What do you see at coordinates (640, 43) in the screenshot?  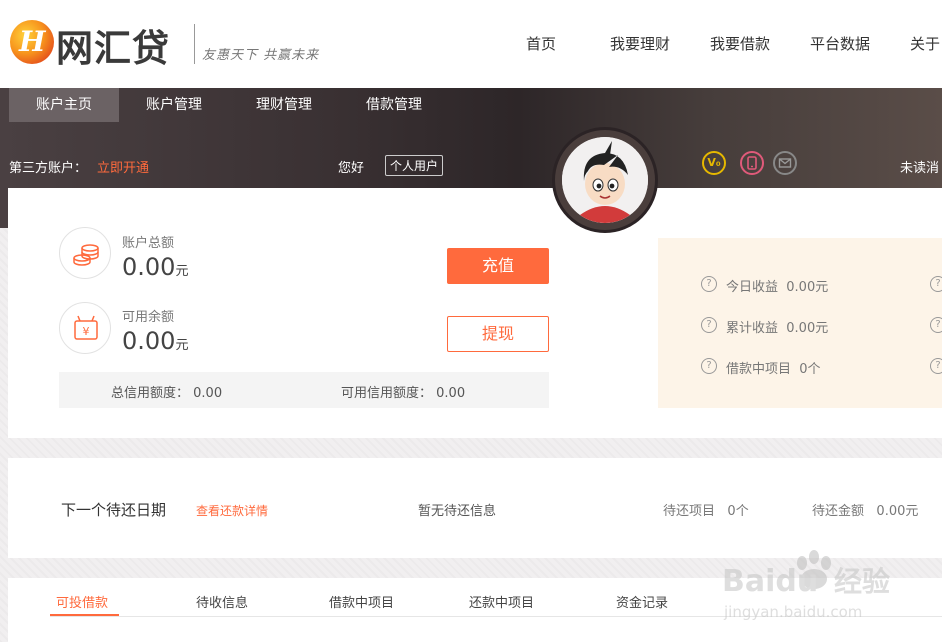 I see `nav-invest: 我要理财` at bounding box center [640, 43].